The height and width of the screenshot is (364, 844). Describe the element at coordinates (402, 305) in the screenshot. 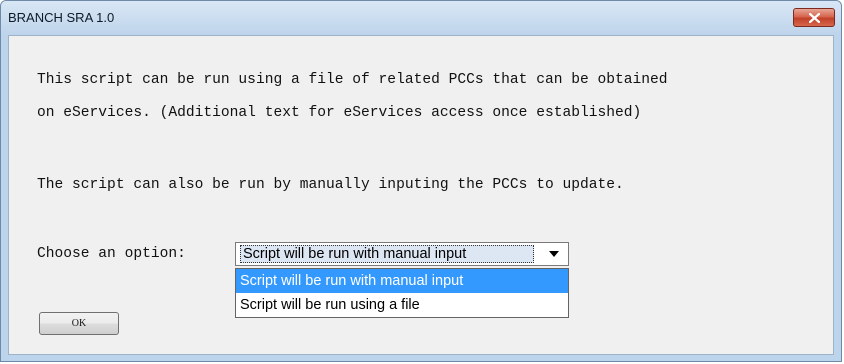

I see `dropdown-option-file: Script will be run using a file` at that location.